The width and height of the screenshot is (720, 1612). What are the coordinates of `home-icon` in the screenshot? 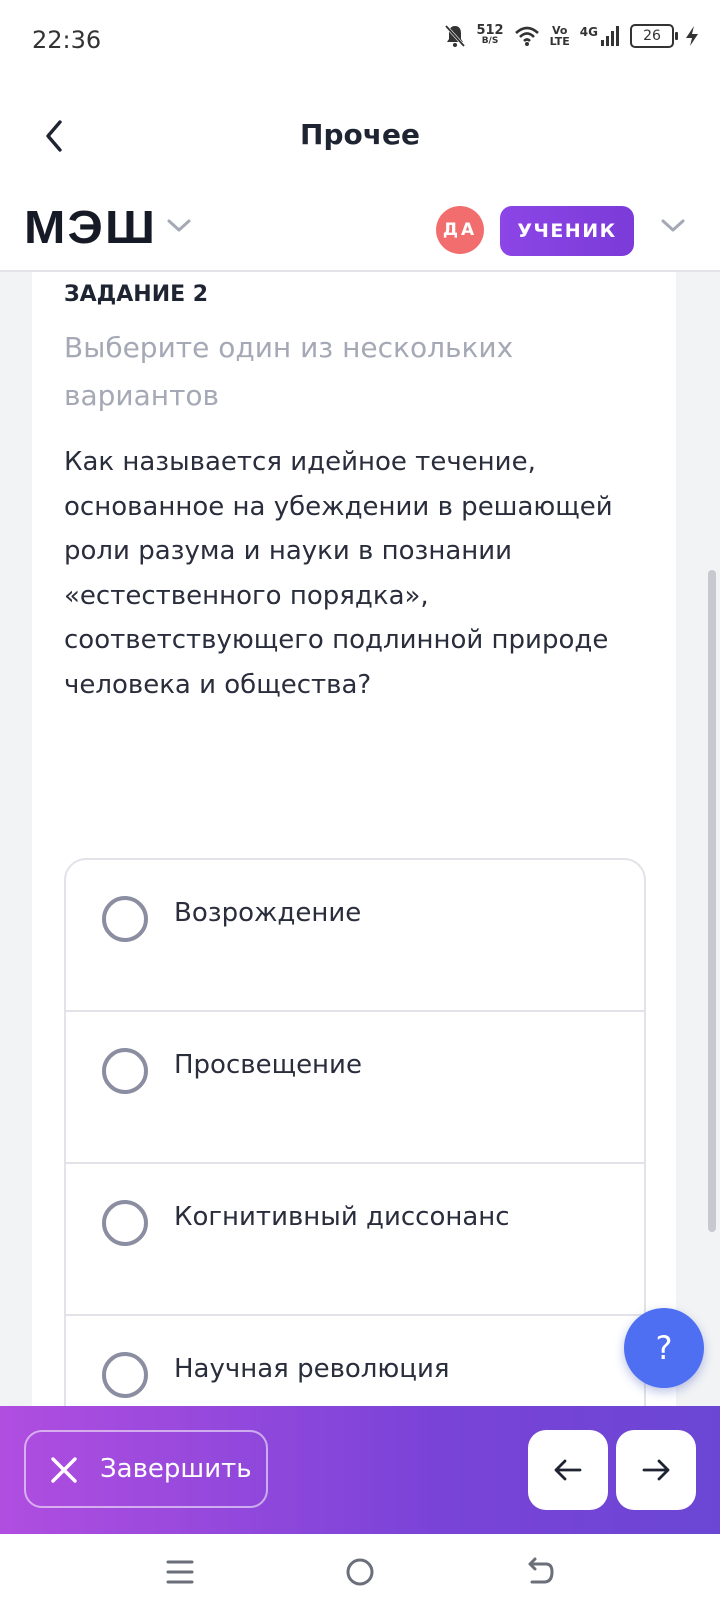 It's located at (360, 1572).